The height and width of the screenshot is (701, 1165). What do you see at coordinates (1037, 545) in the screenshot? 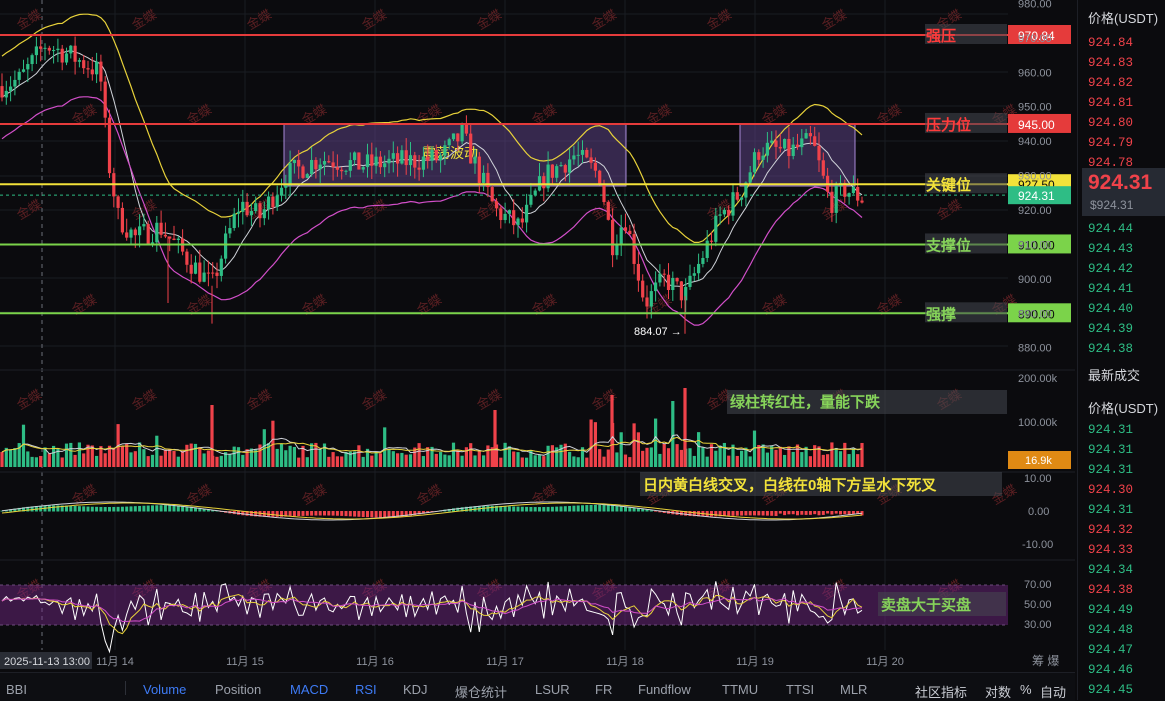
I see `macd-tick: -10.00` at bounding box center [1037, 545].